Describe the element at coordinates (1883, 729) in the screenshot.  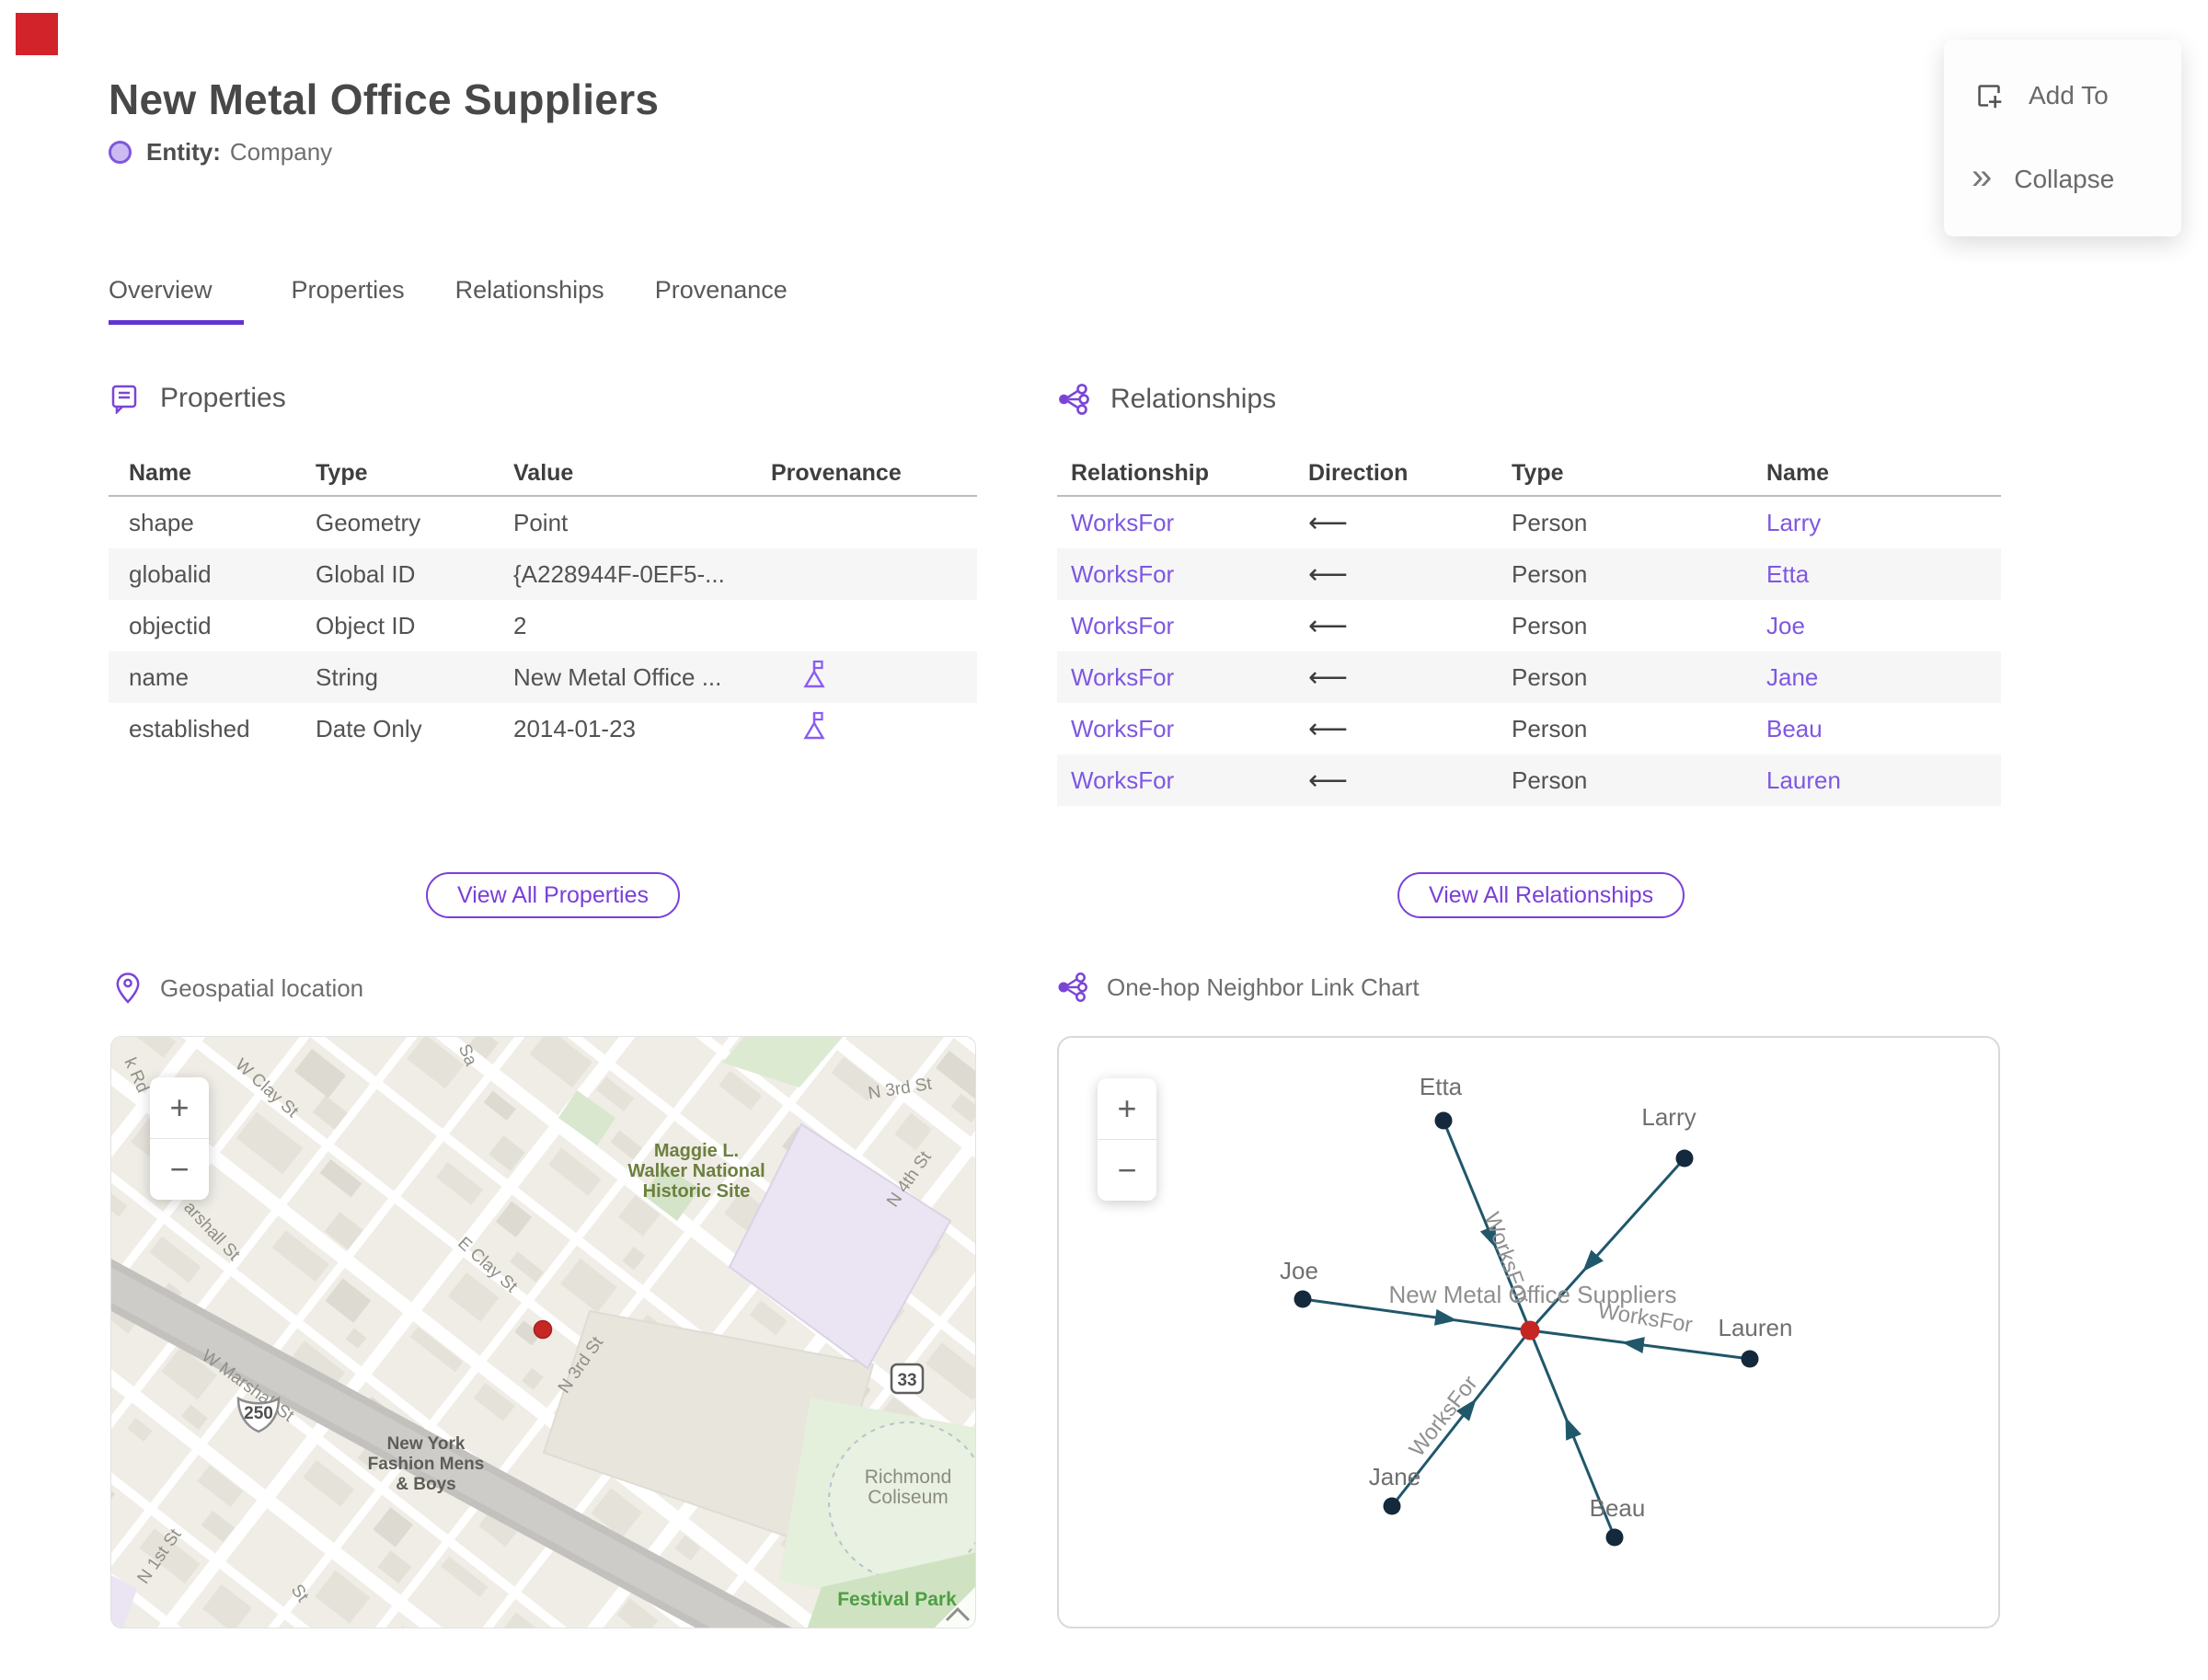
I see `entity-link: Beau` at that location.